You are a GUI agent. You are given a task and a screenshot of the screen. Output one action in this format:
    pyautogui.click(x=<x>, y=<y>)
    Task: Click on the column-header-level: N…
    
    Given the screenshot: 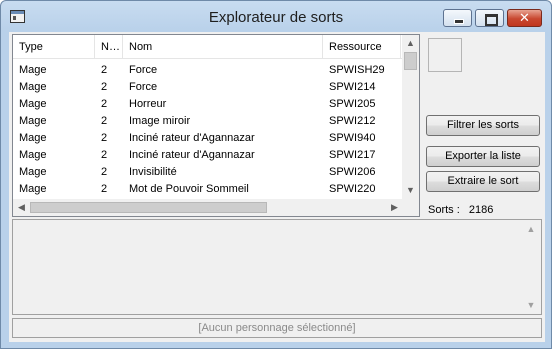 What is the action you would take?
    pyautogui.click(x=109, y=46)
    